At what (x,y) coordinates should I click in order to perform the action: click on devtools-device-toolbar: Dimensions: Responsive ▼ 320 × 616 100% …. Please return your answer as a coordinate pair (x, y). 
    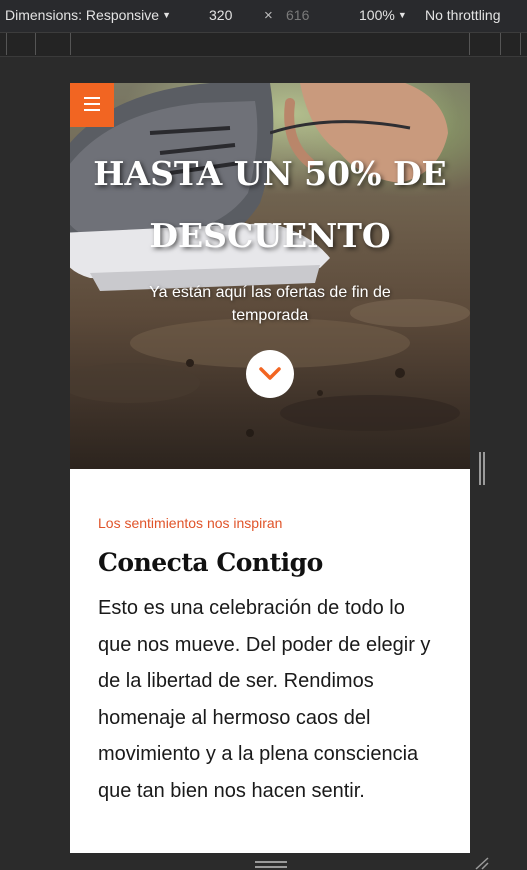
    Looking at the image, I should click on (263, 16).